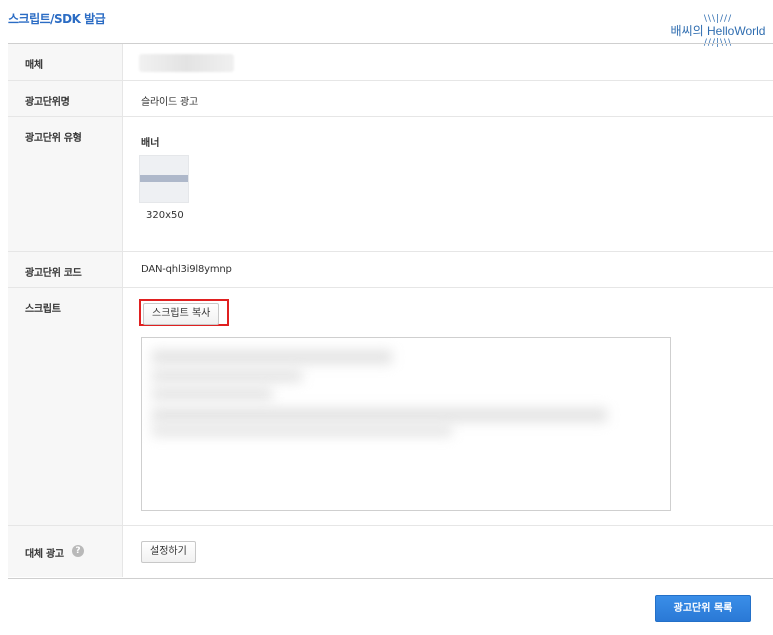 This screenshot has width=773, height=635. I want to click on row-fallback-ad: 대체 광고 ? 설정하기, so click(390, 551).